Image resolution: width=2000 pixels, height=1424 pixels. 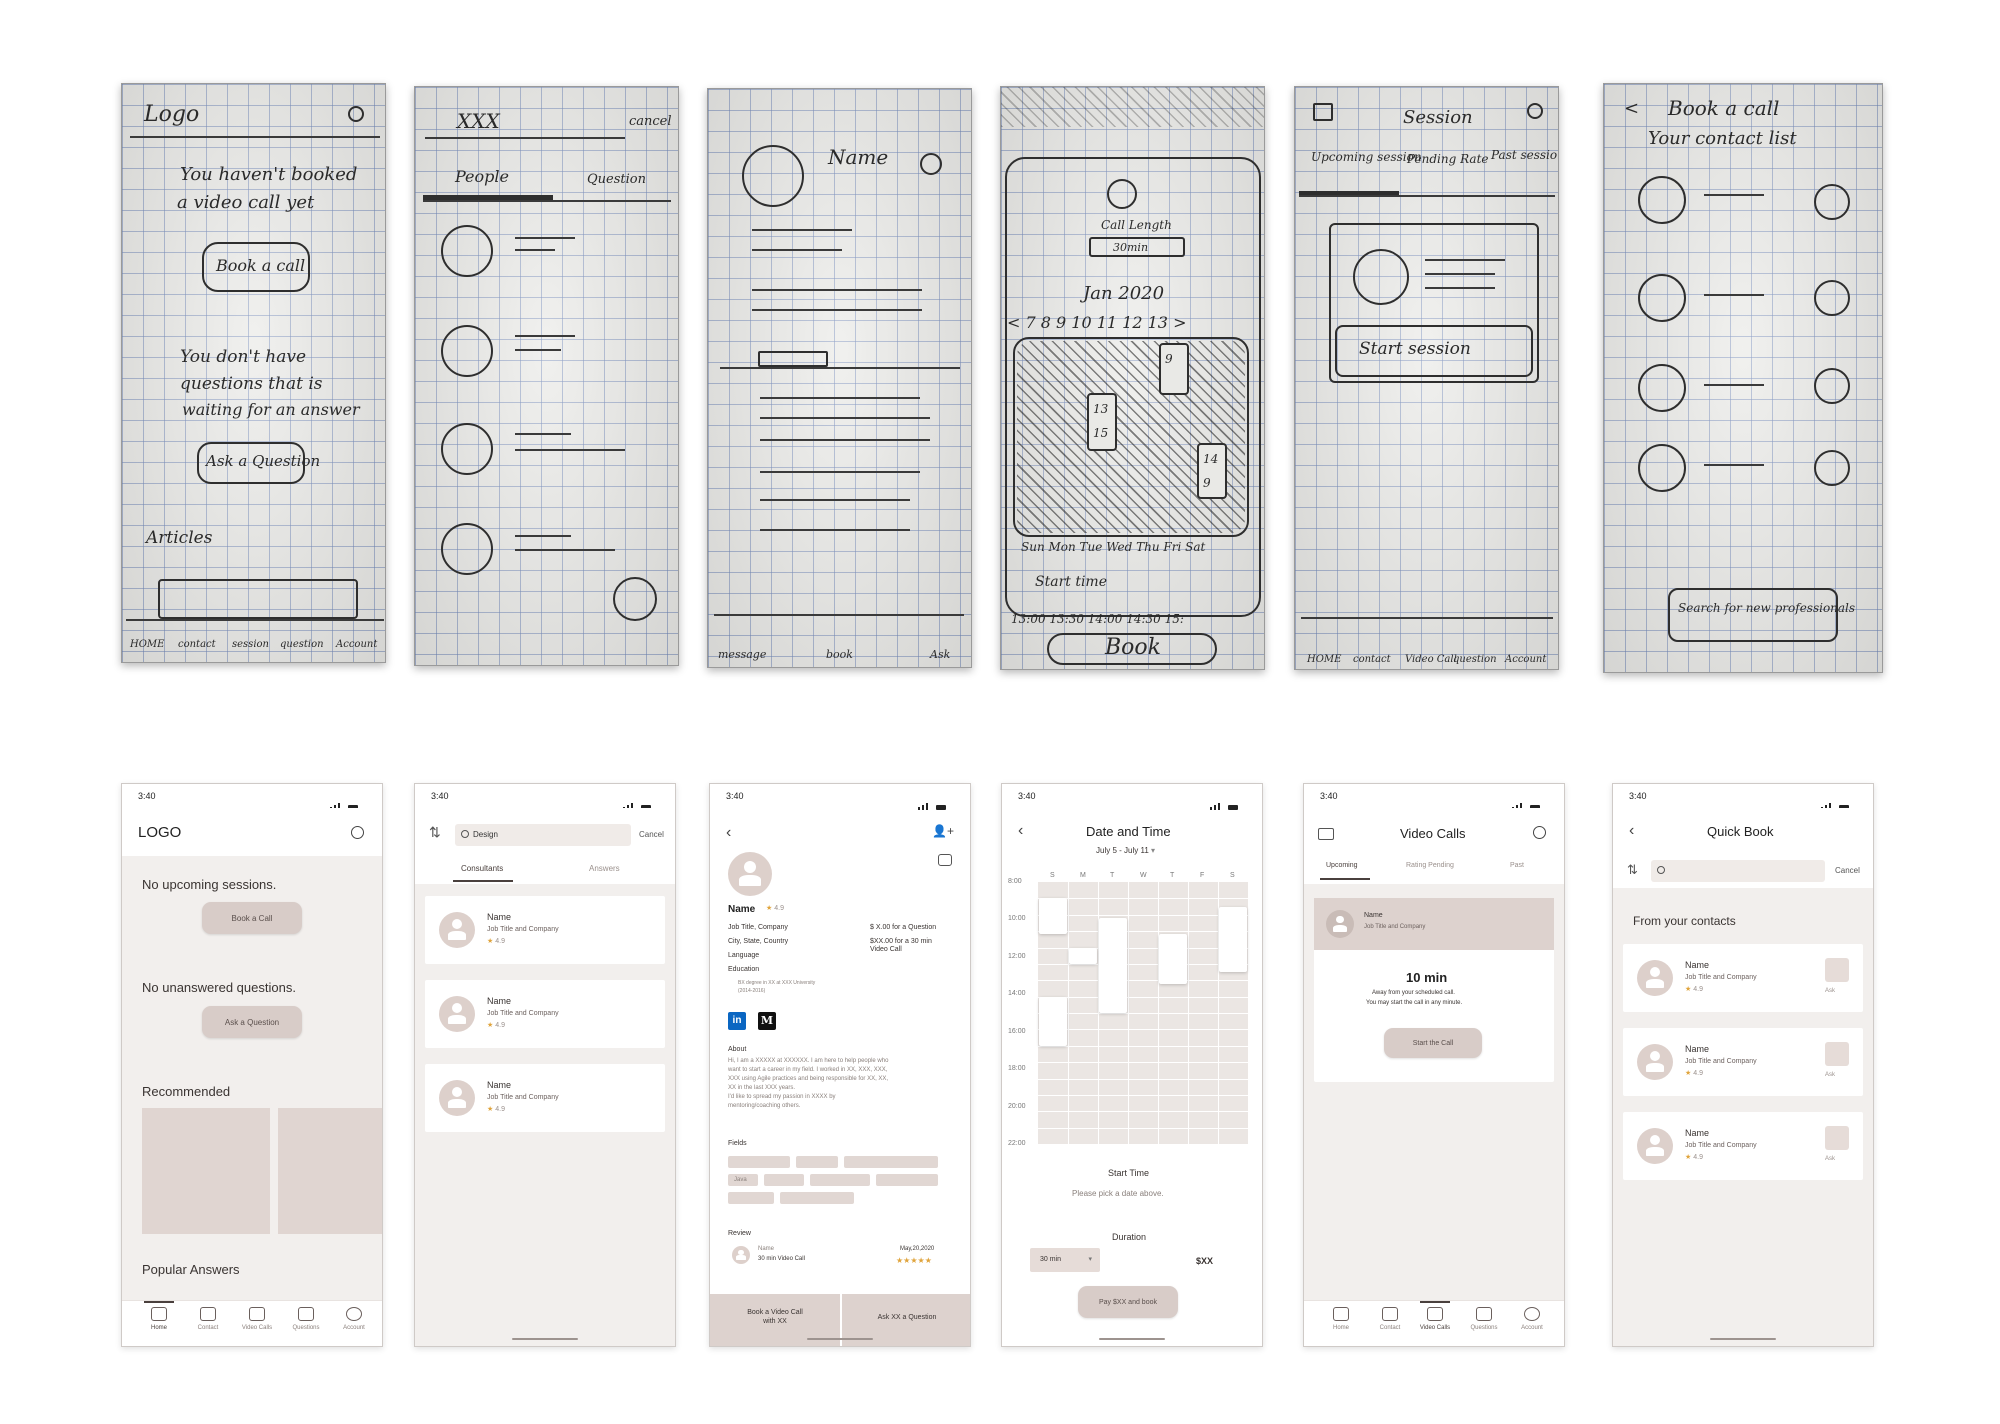 What do you see at coordinates (767, 1021) in the screenshot?
I see `medium-icon: M` at bounding box center [767, 1021].